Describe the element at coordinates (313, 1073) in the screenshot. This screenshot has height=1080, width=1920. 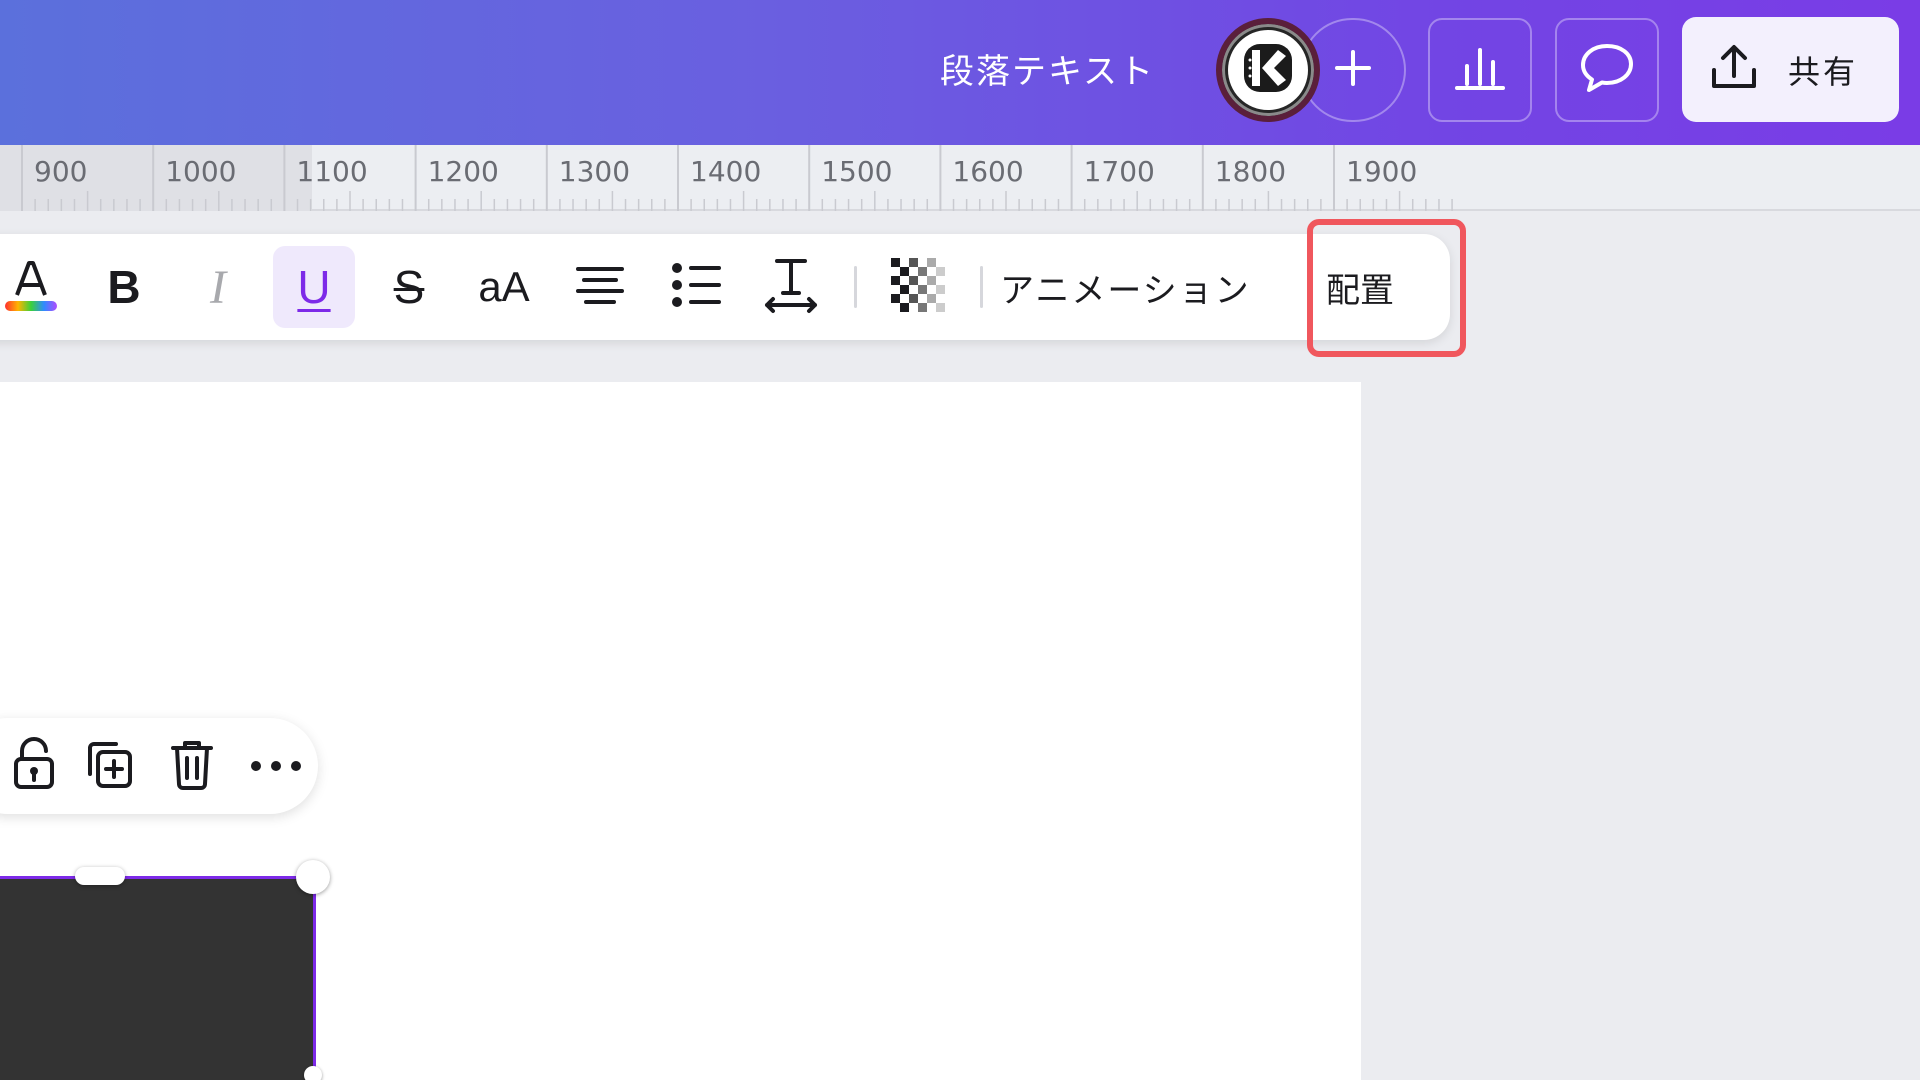
I see `resize-handle-bottom-right` at that location.